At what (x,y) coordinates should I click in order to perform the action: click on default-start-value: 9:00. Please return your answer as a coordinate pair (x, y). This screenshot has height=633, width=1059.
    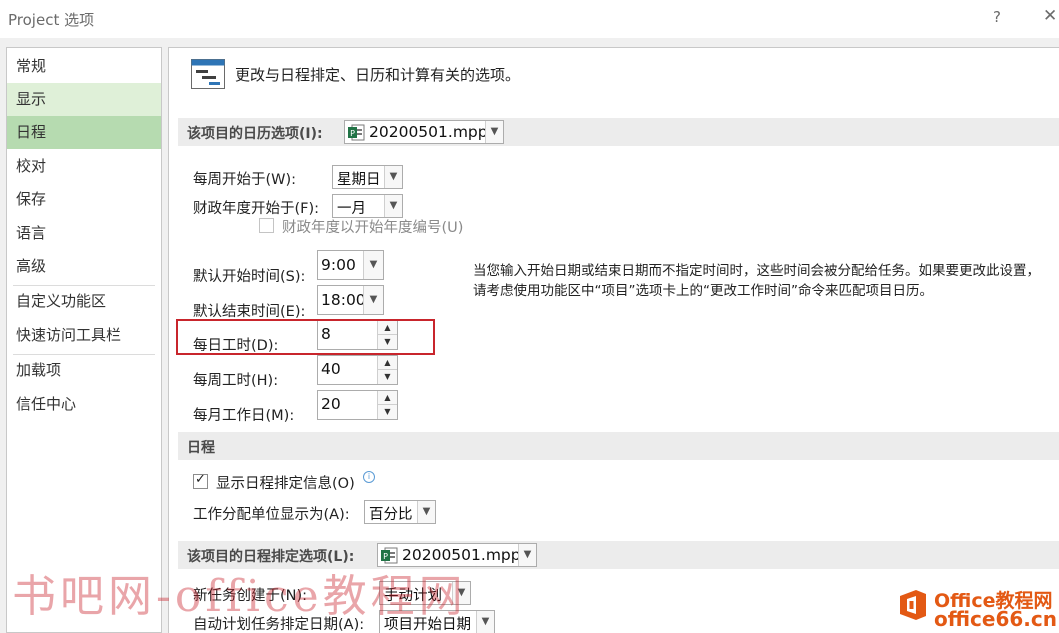
    Looking at the image, I should click on (338, 265).